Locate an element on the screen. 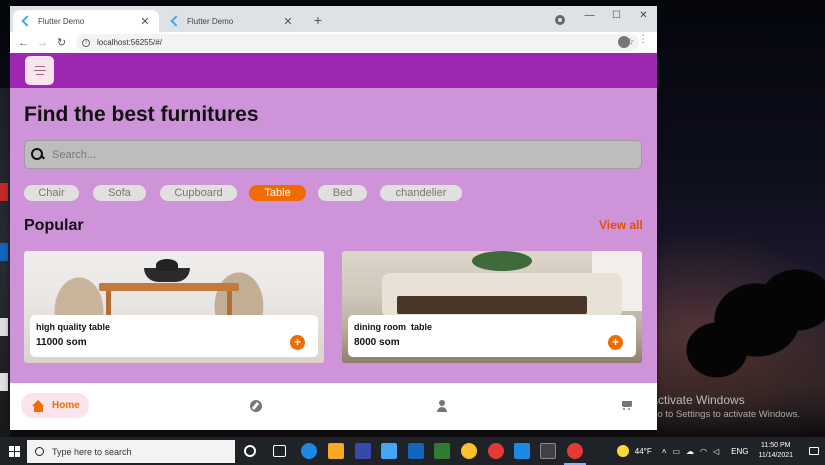 The width and height of the screenshot is (825, 465). product-info: high quality table 11000 som + is located at coordinates (174, 336).